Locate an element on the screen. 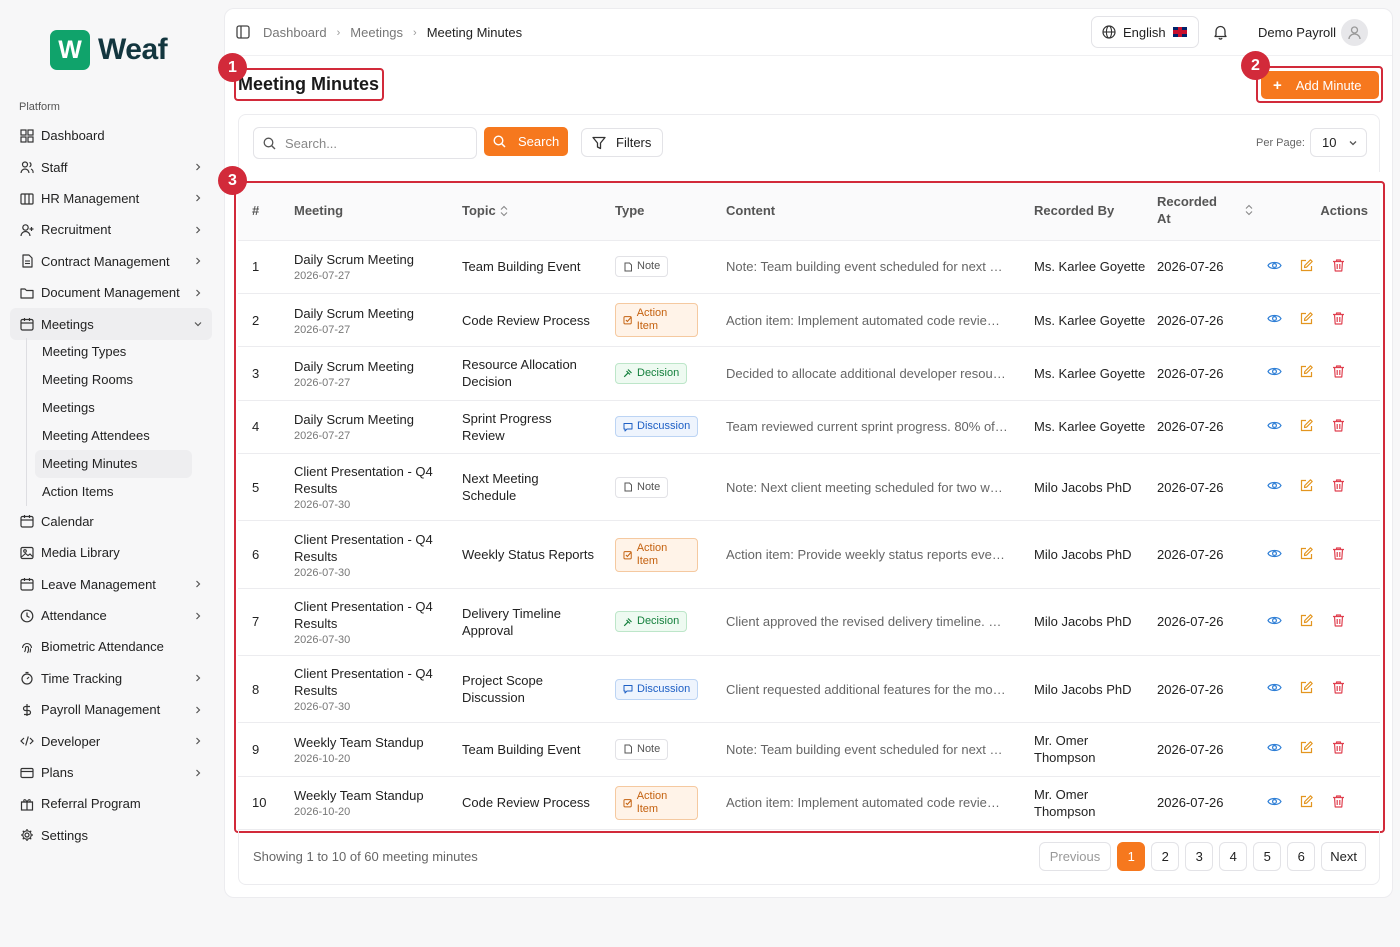 This screenshot has height=947, width=1400. pagination-page-2: 2 is located at coordinates (1165, 856).